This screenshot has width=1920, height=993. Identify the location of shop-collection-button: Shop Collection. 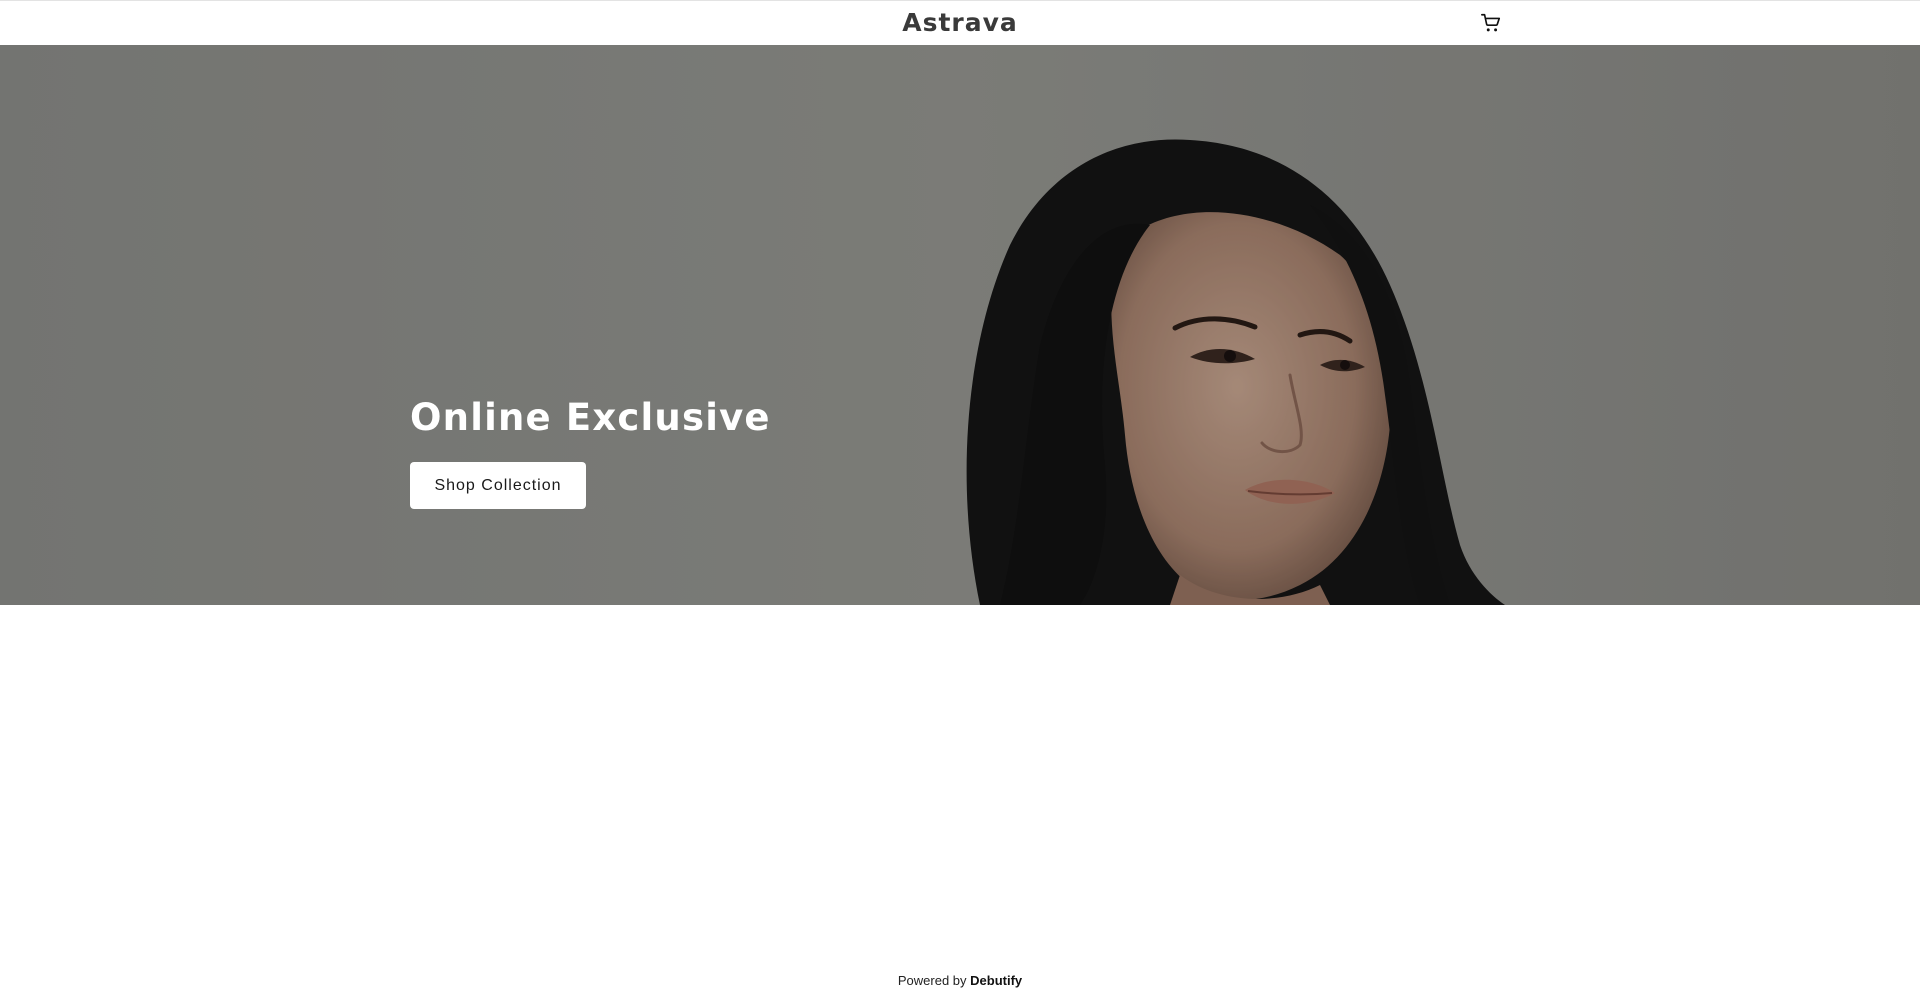
(498, 485).